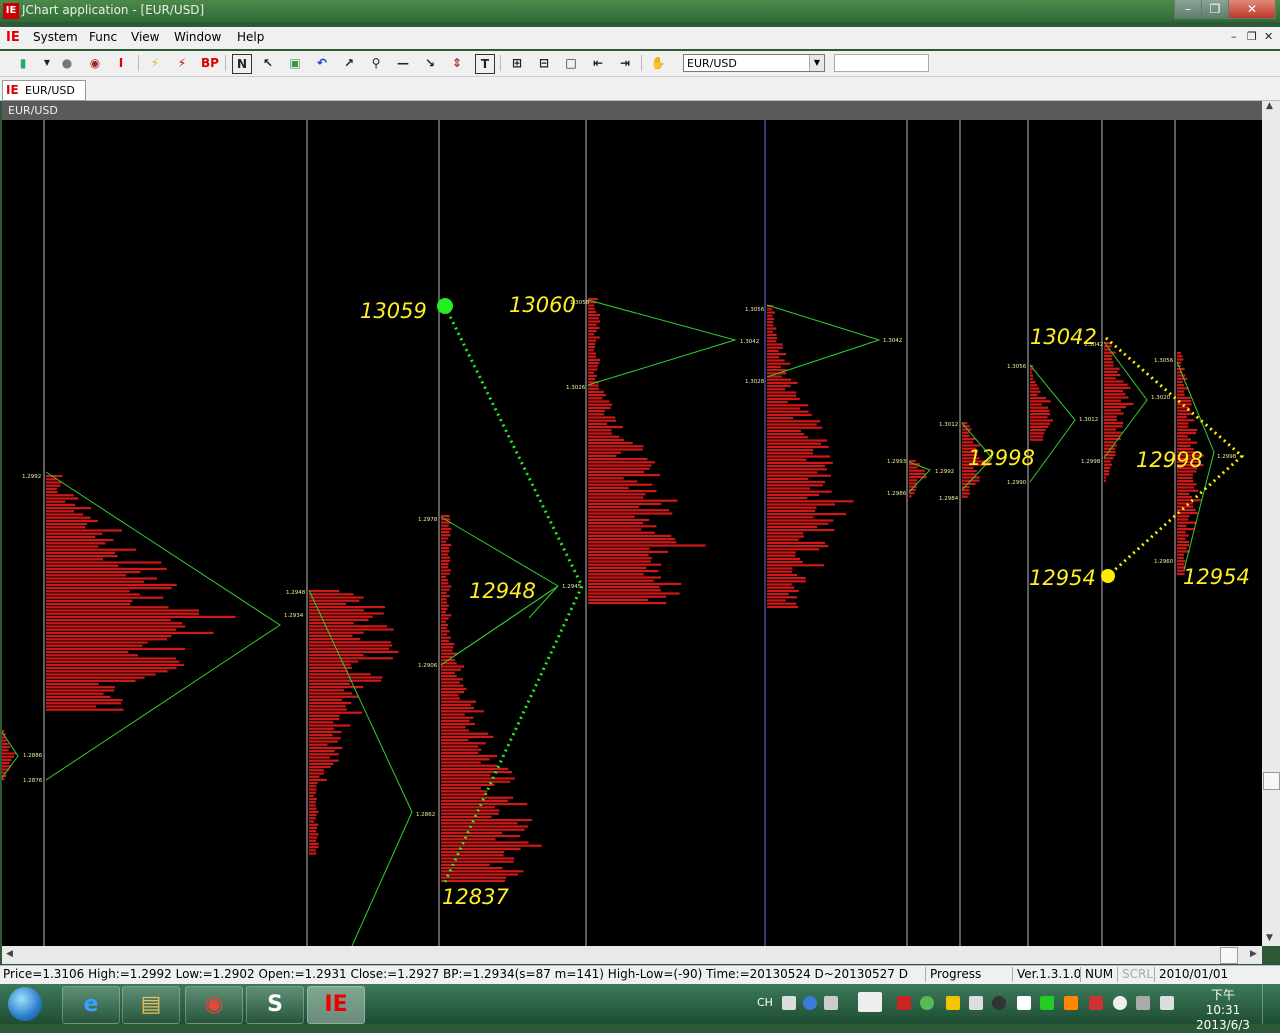  I want to click on mdi-close-button: ✕, so click(1268, 36).